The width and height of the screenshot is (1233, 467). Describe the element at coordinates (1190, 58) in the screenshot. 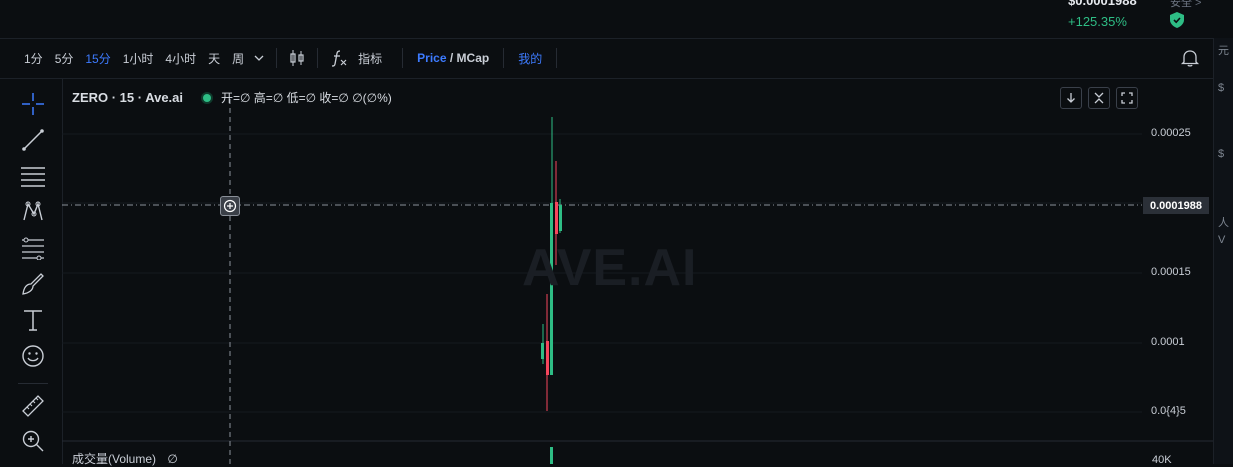

I see `bell-icon` at that location.